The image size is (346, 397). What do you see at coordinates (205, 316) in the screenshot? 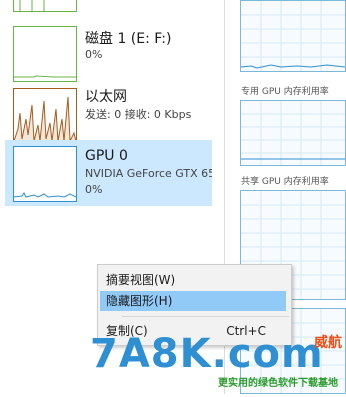
I see `menu-separator` at bounding box center [205, 316].